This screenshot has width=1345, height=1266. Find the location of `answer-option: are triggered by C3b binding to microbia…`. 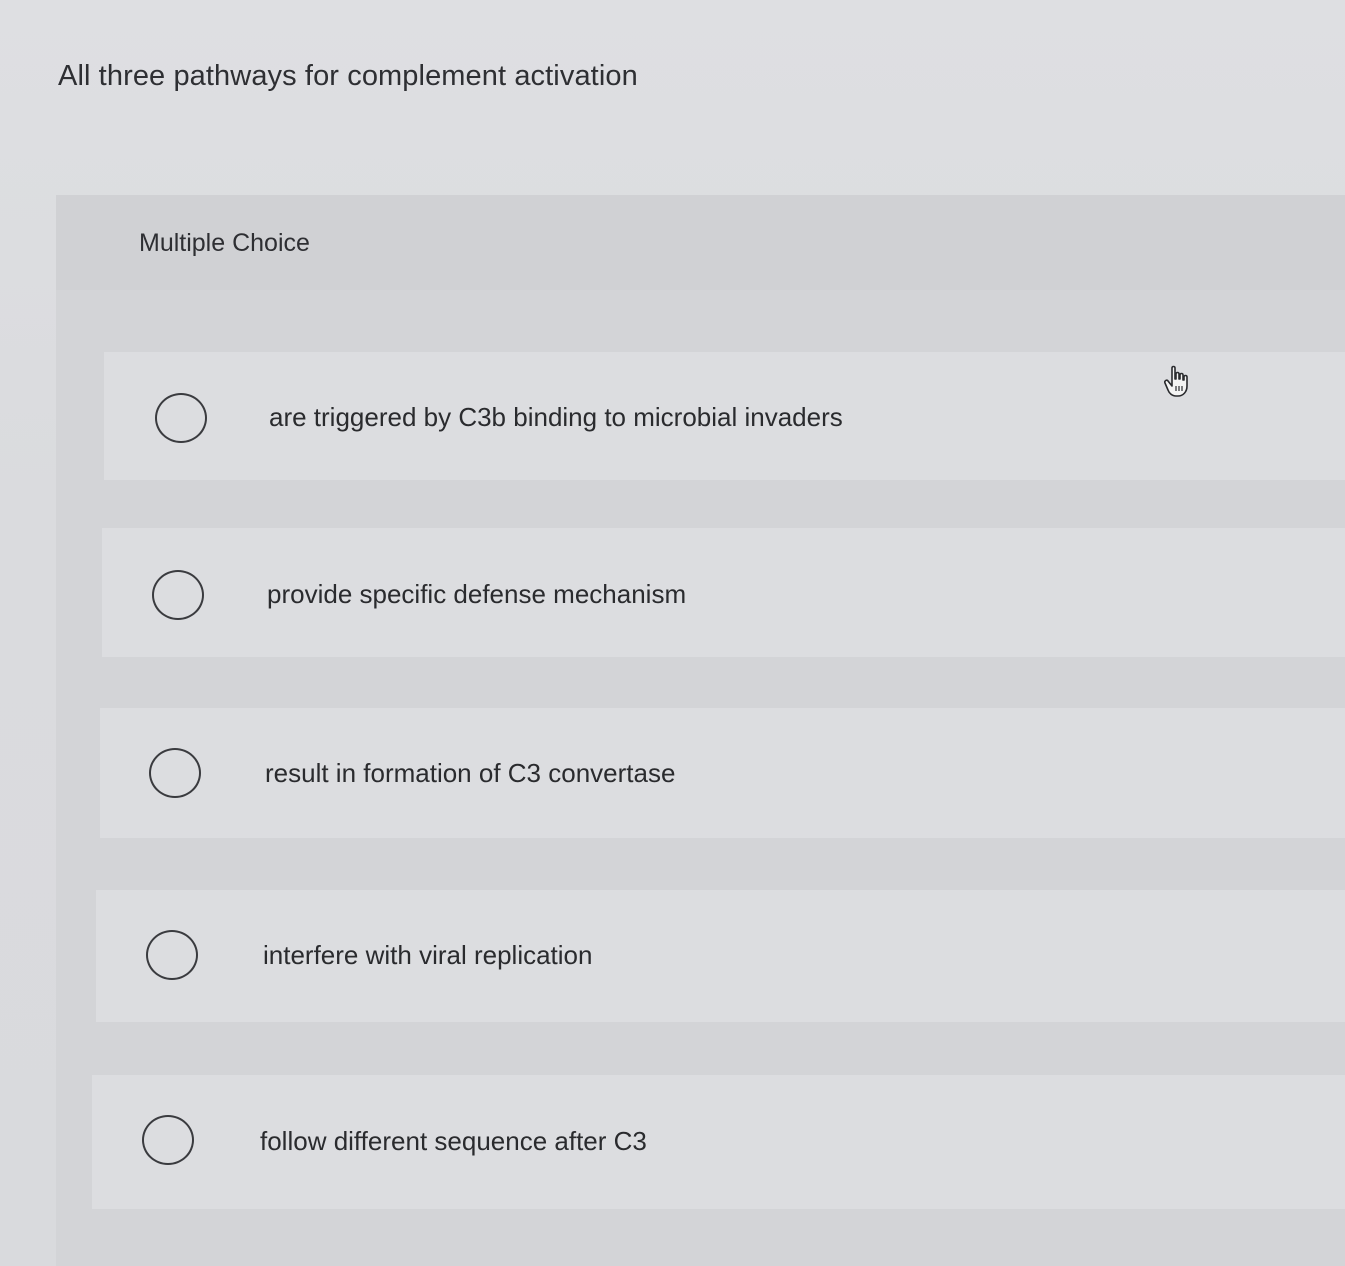

answer-option: are triggered by C3b binding to microbia… is located at coordinates (724, 416).